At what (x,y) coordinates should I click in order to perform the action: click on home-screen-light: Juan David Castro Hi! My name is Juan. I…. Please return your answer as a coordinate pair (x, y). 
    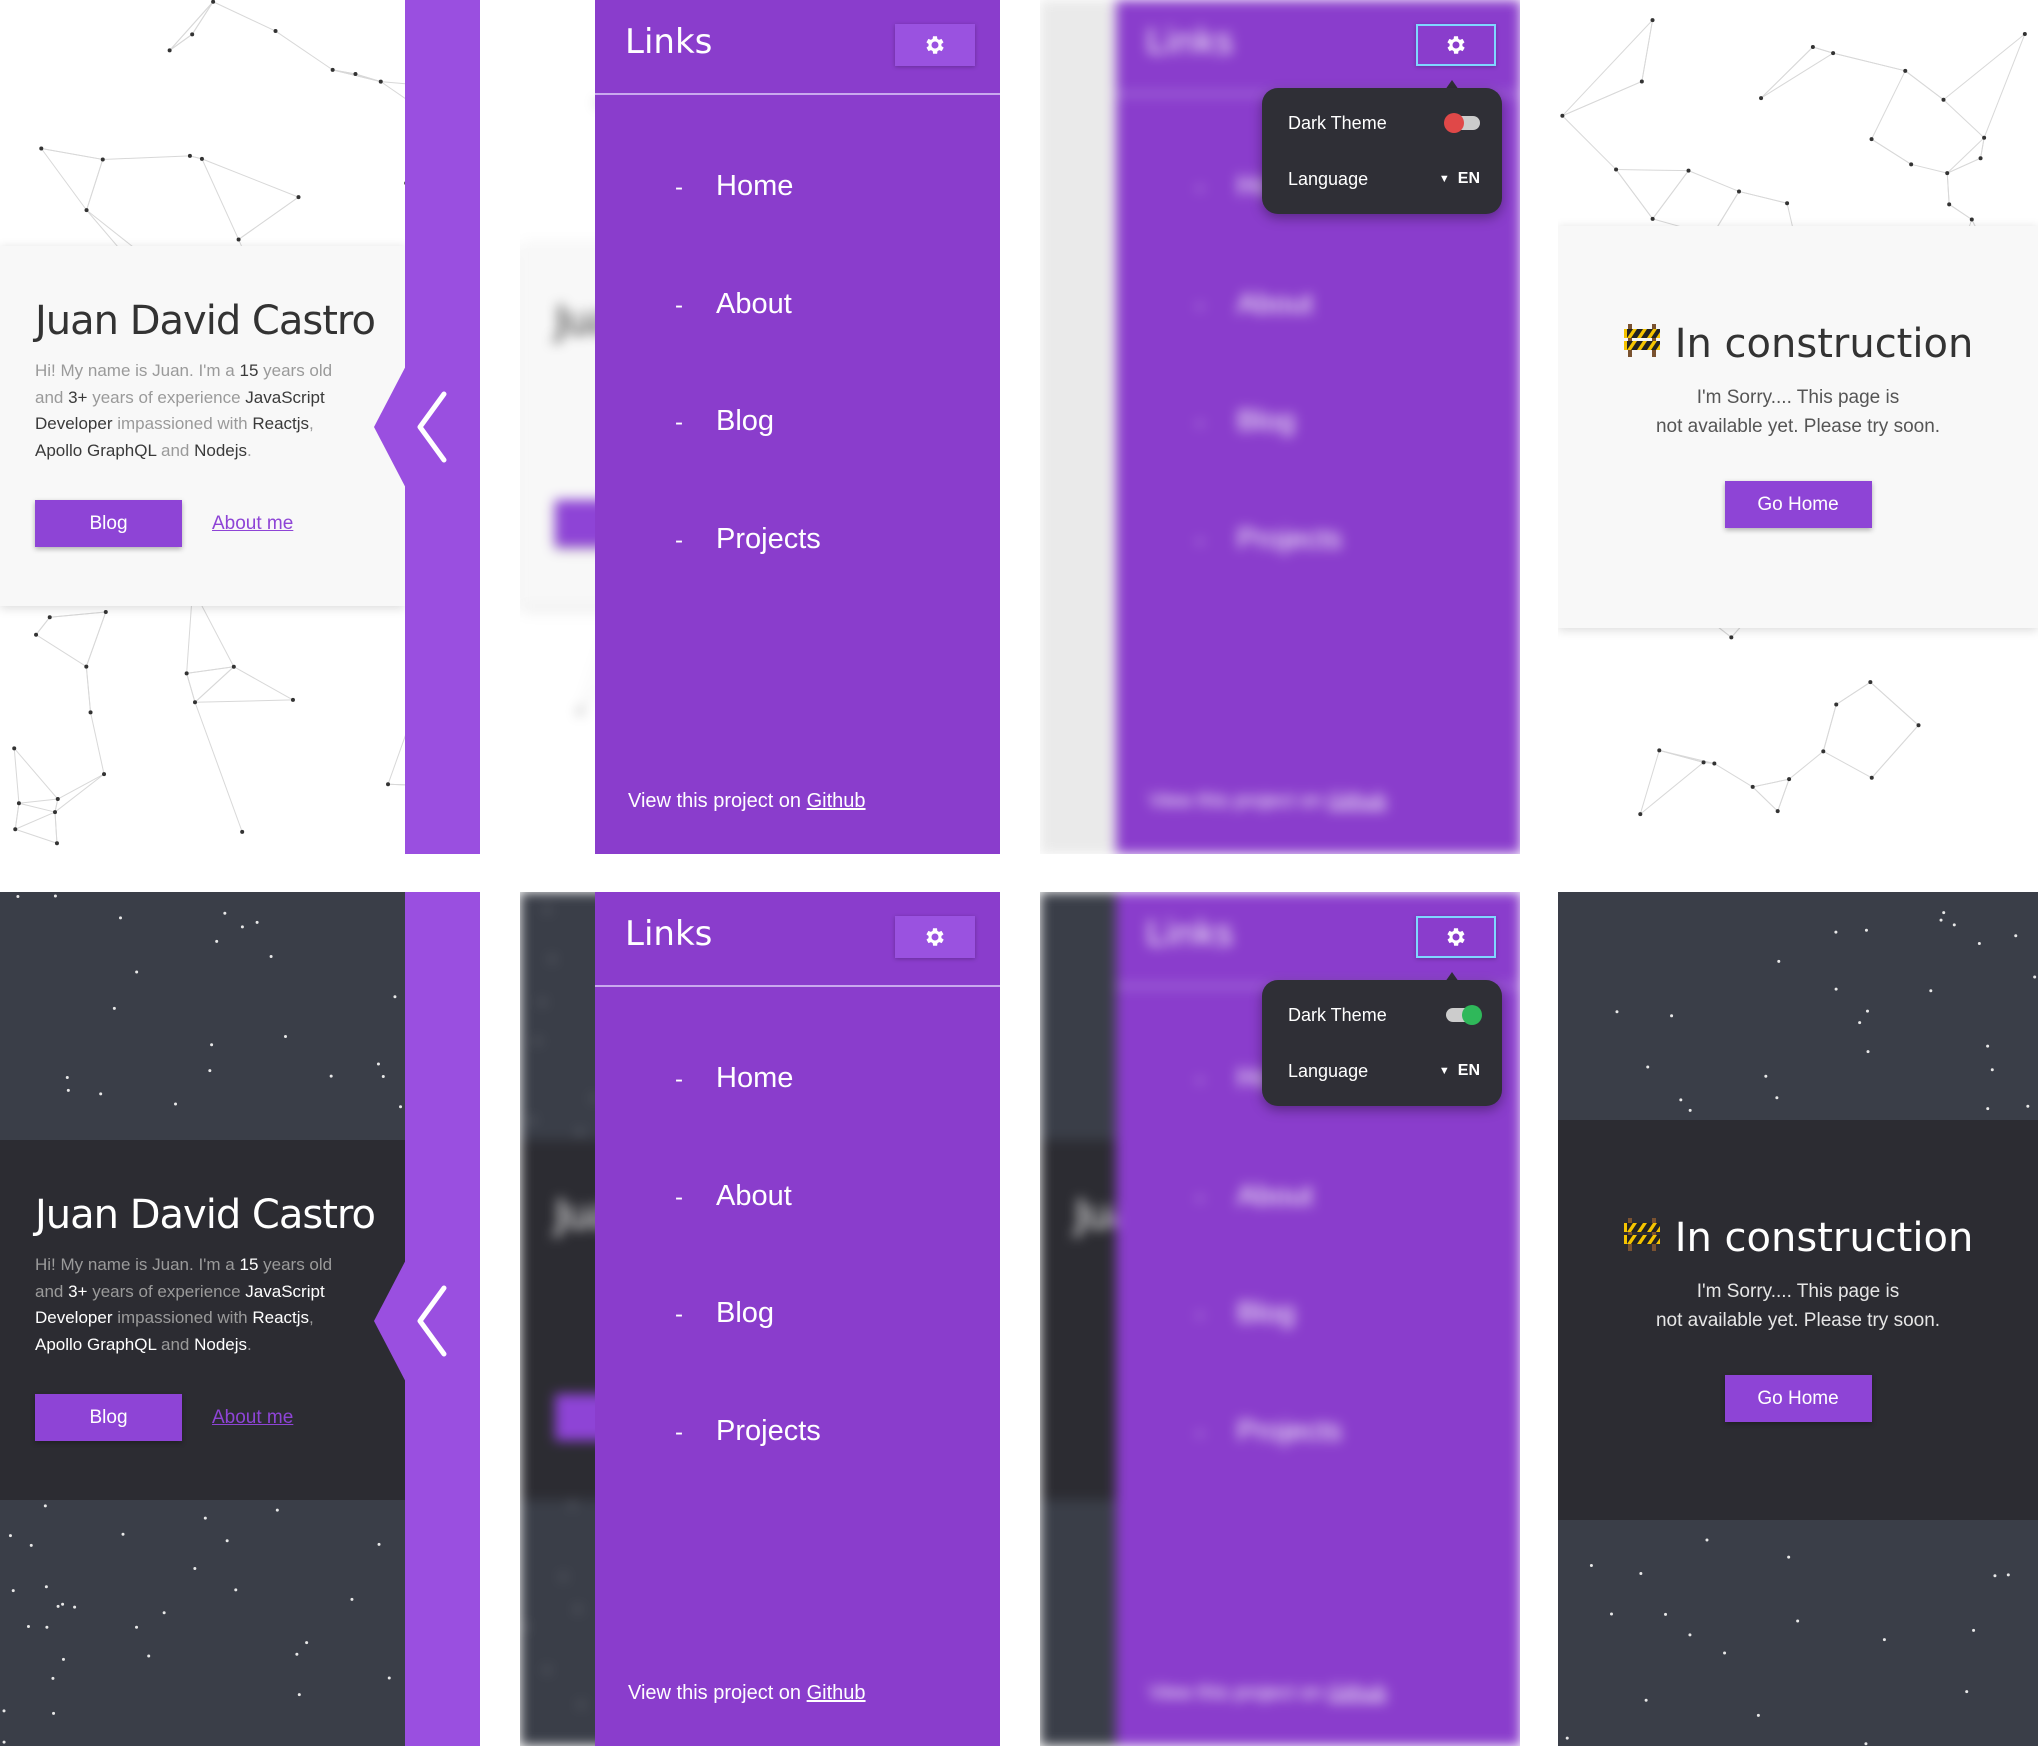
    Looking at the image, I should click on (240, 427).